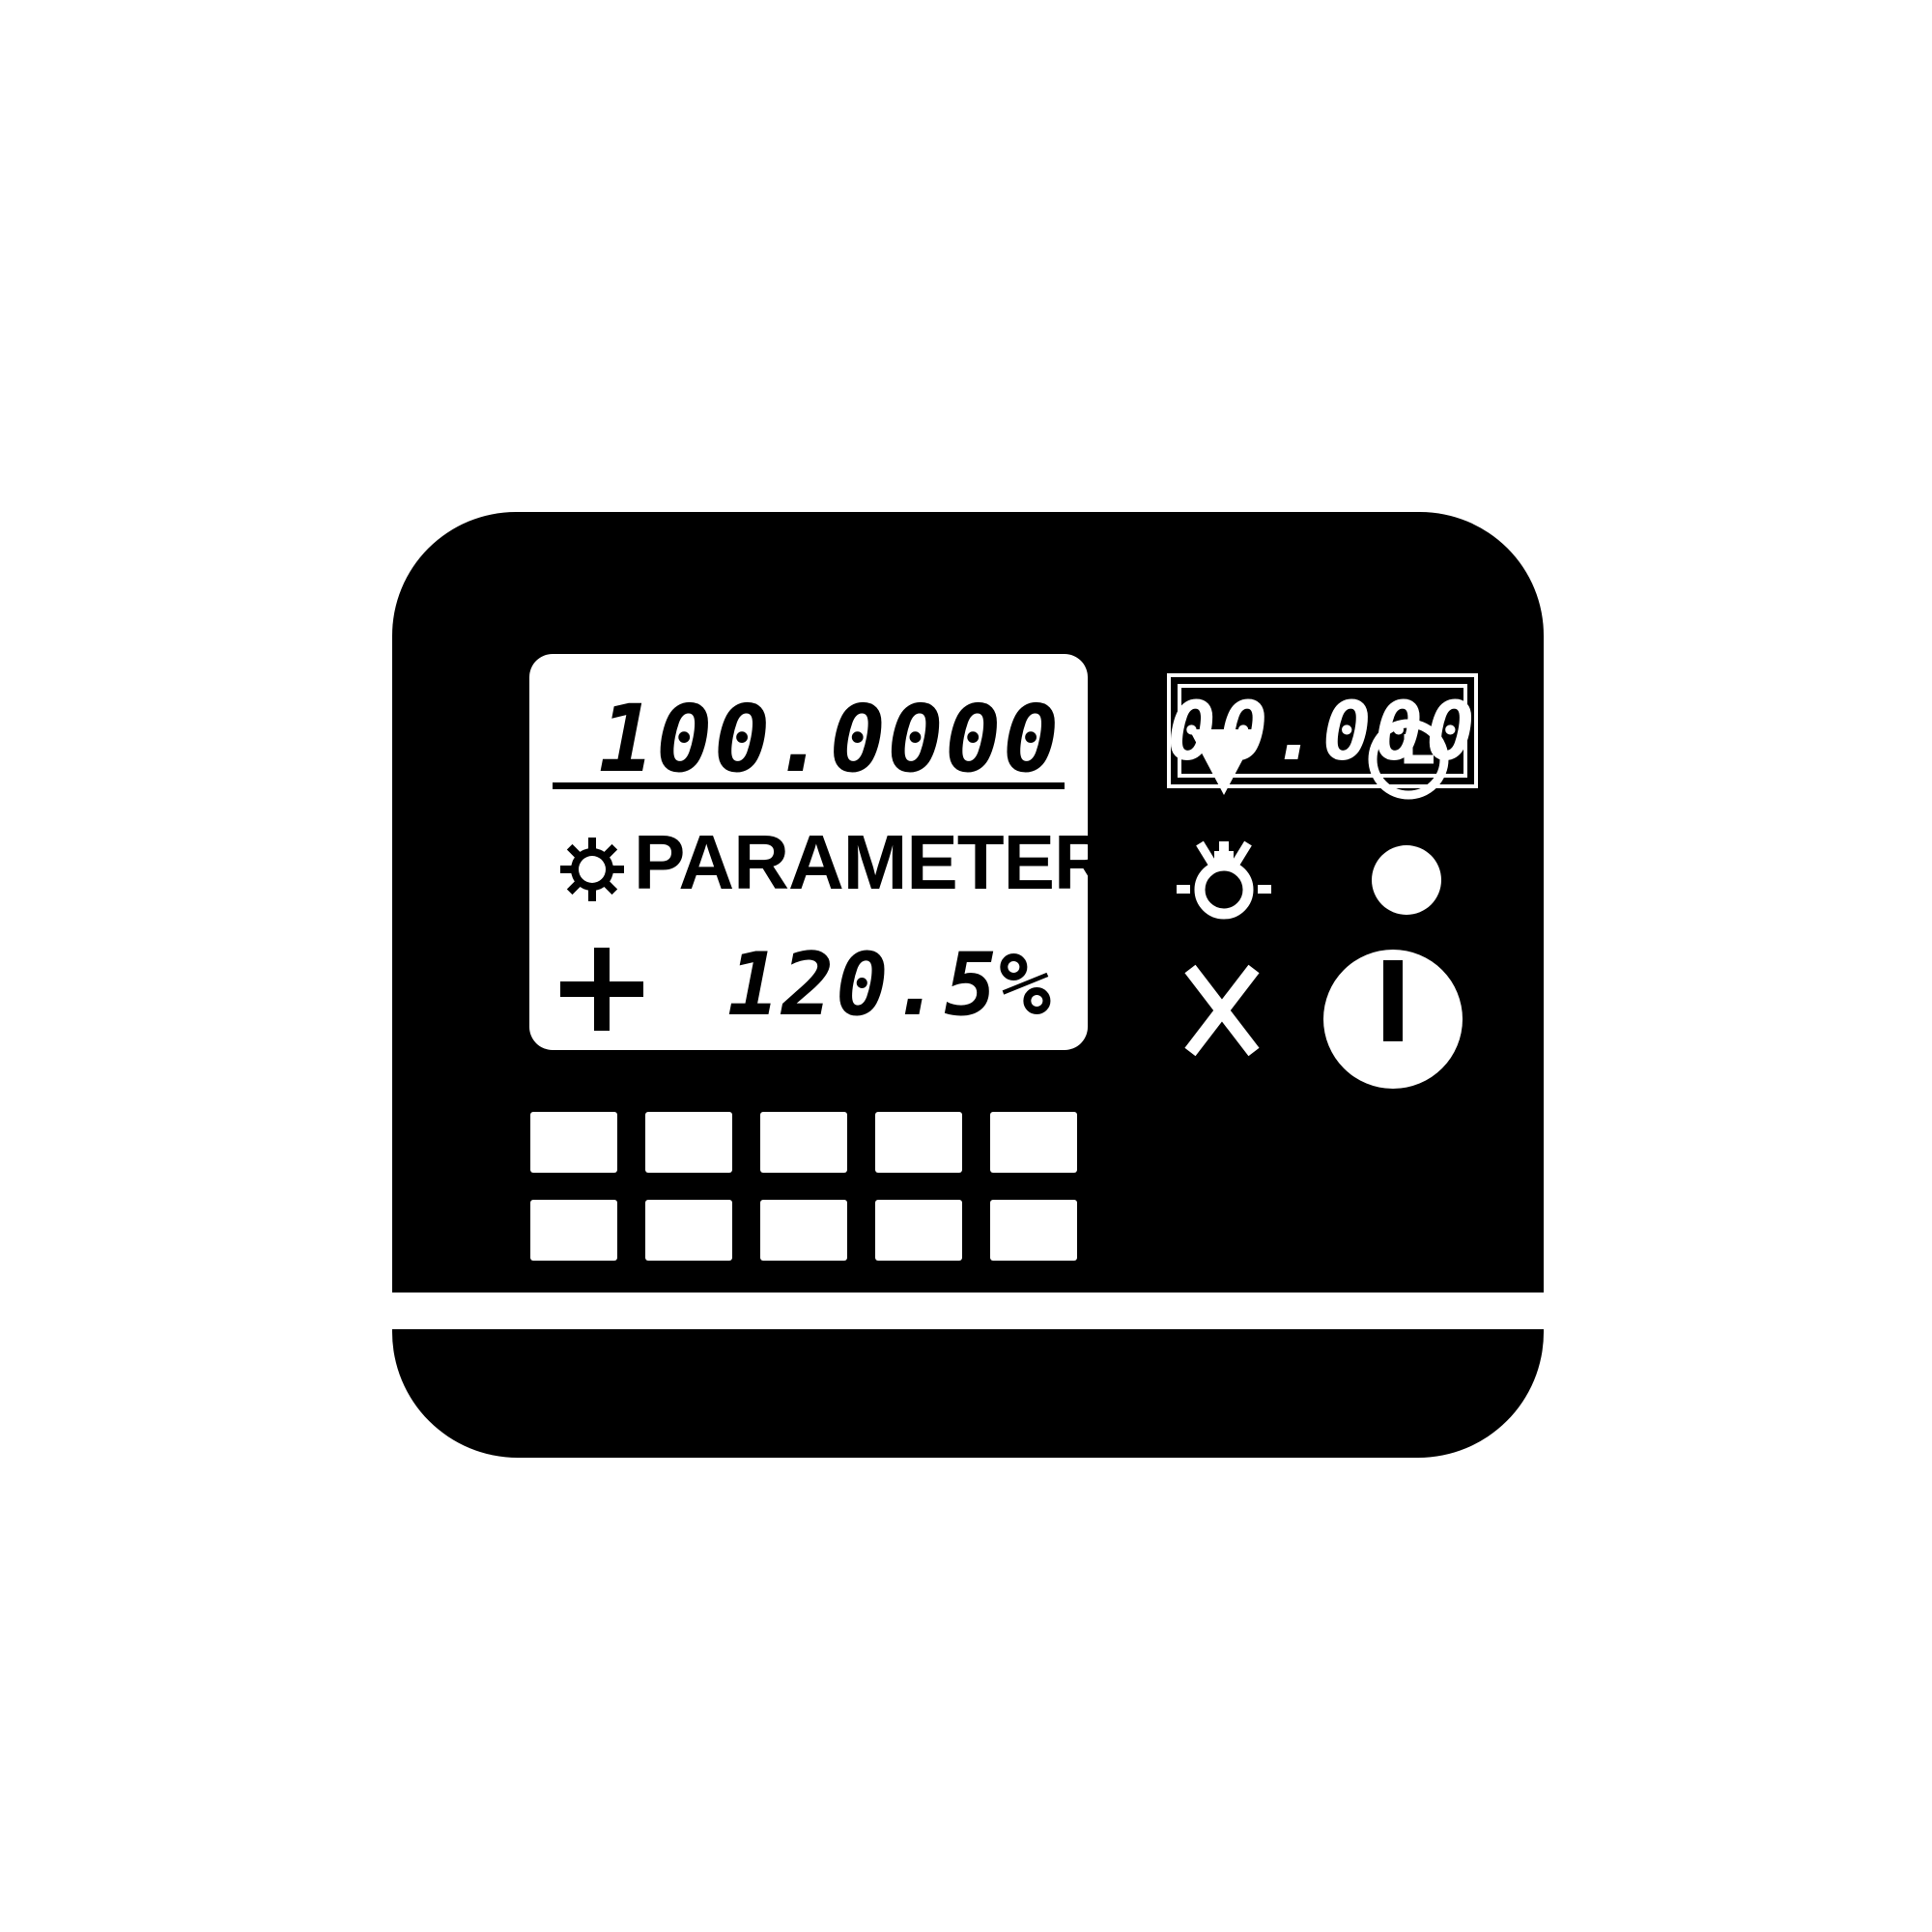 This screenshot has height=1932, width=1932. What do you see at coordinates (601, 989) in the screenshot?
I see `plus-icon` at bounding box center [601, 989].